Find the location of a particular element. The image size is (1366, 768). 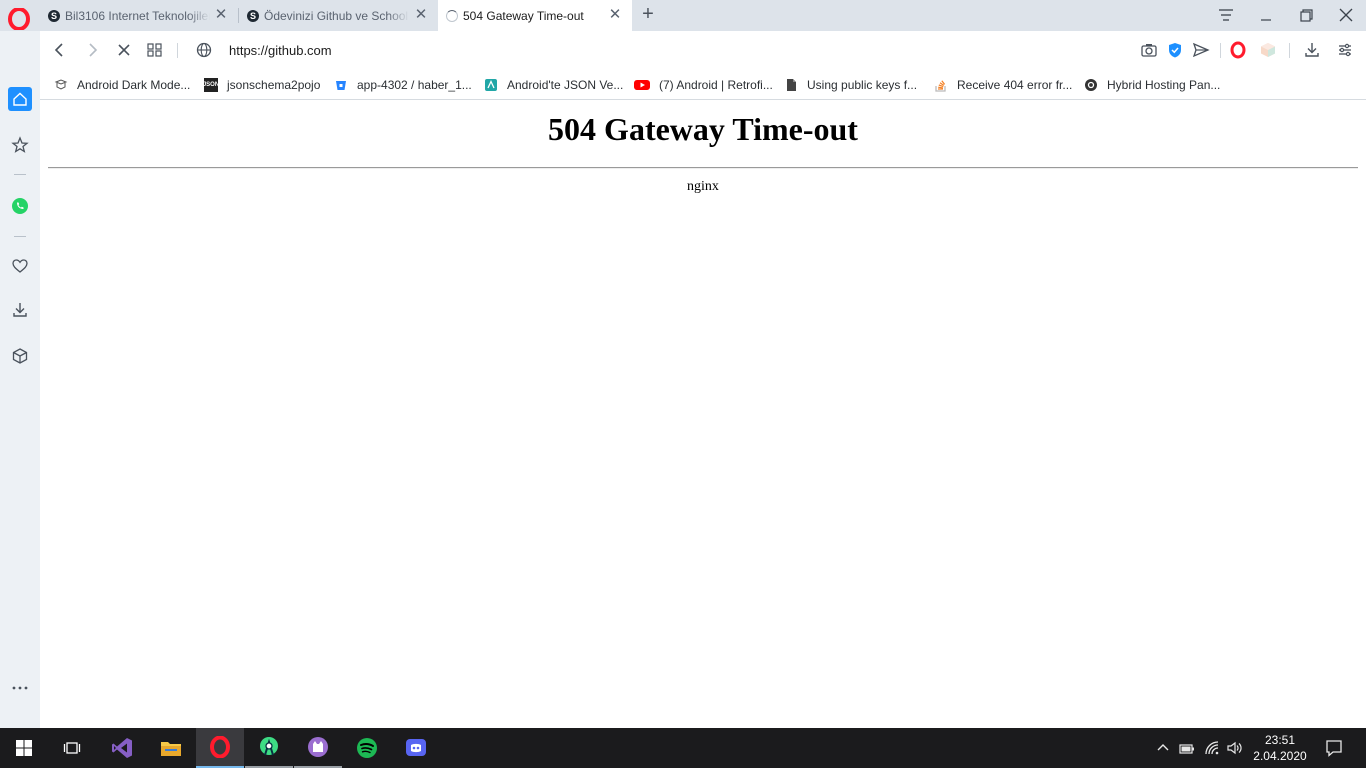

json-logo-icon: JSON is located at coordinates (211, 85).